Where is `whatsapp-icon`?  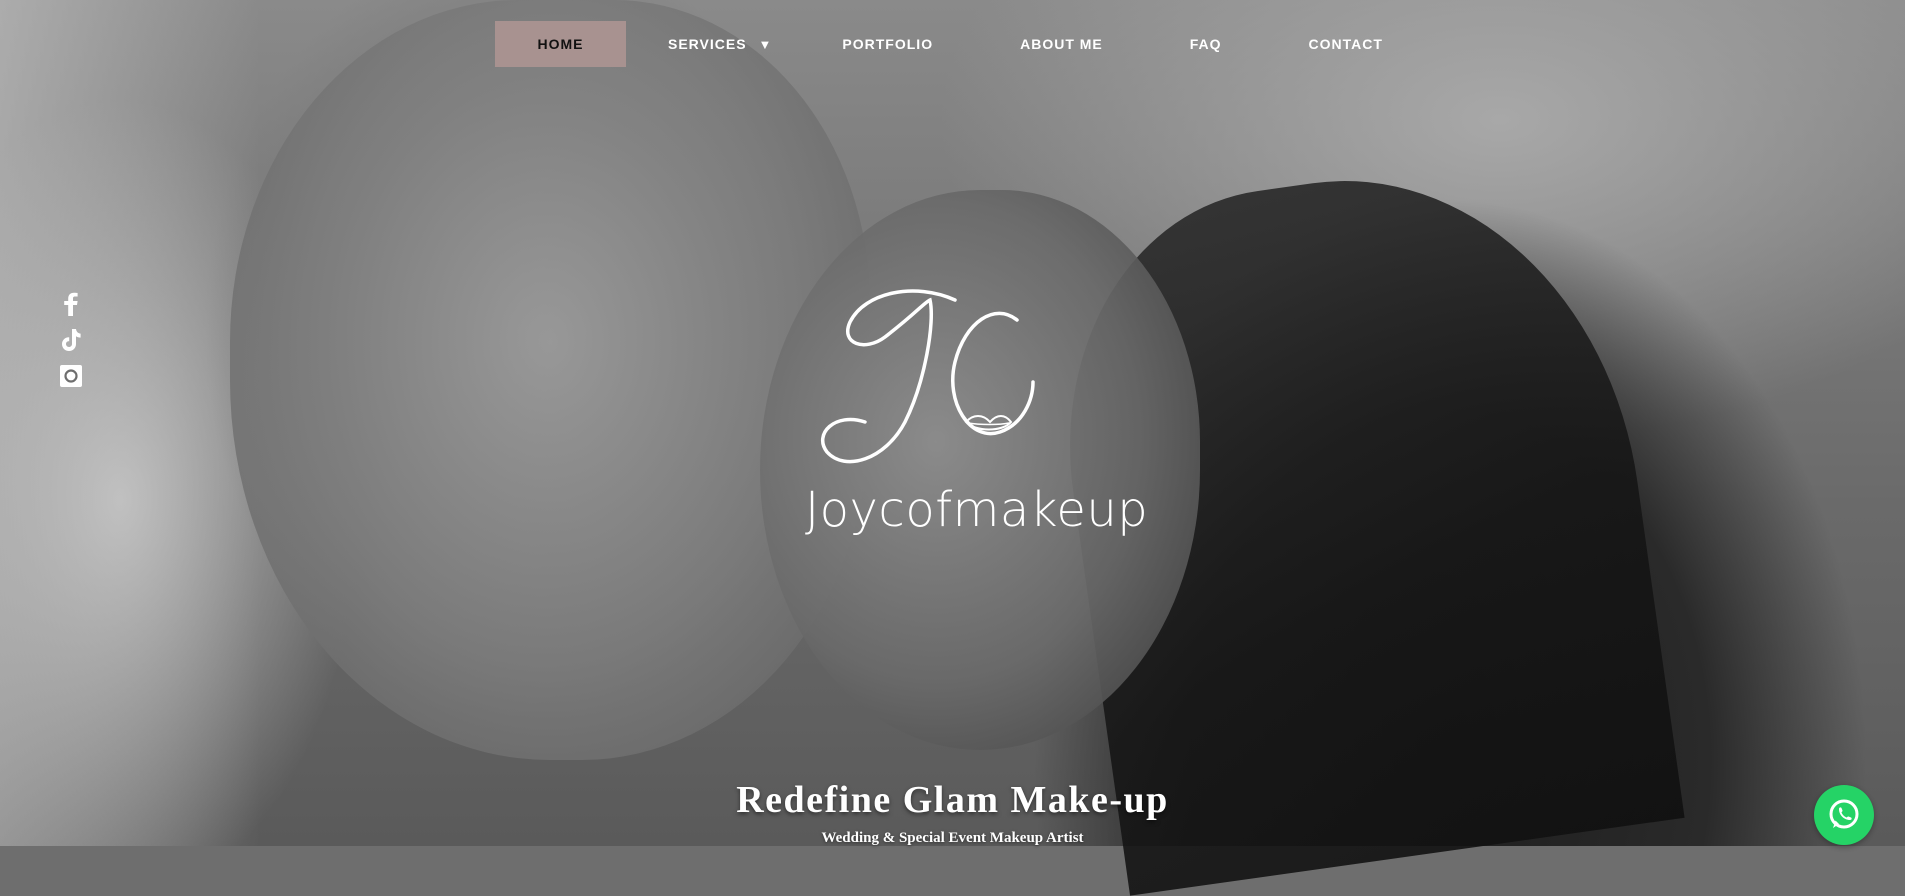
whatsapp-icon is located at coordinates (1844, 814).